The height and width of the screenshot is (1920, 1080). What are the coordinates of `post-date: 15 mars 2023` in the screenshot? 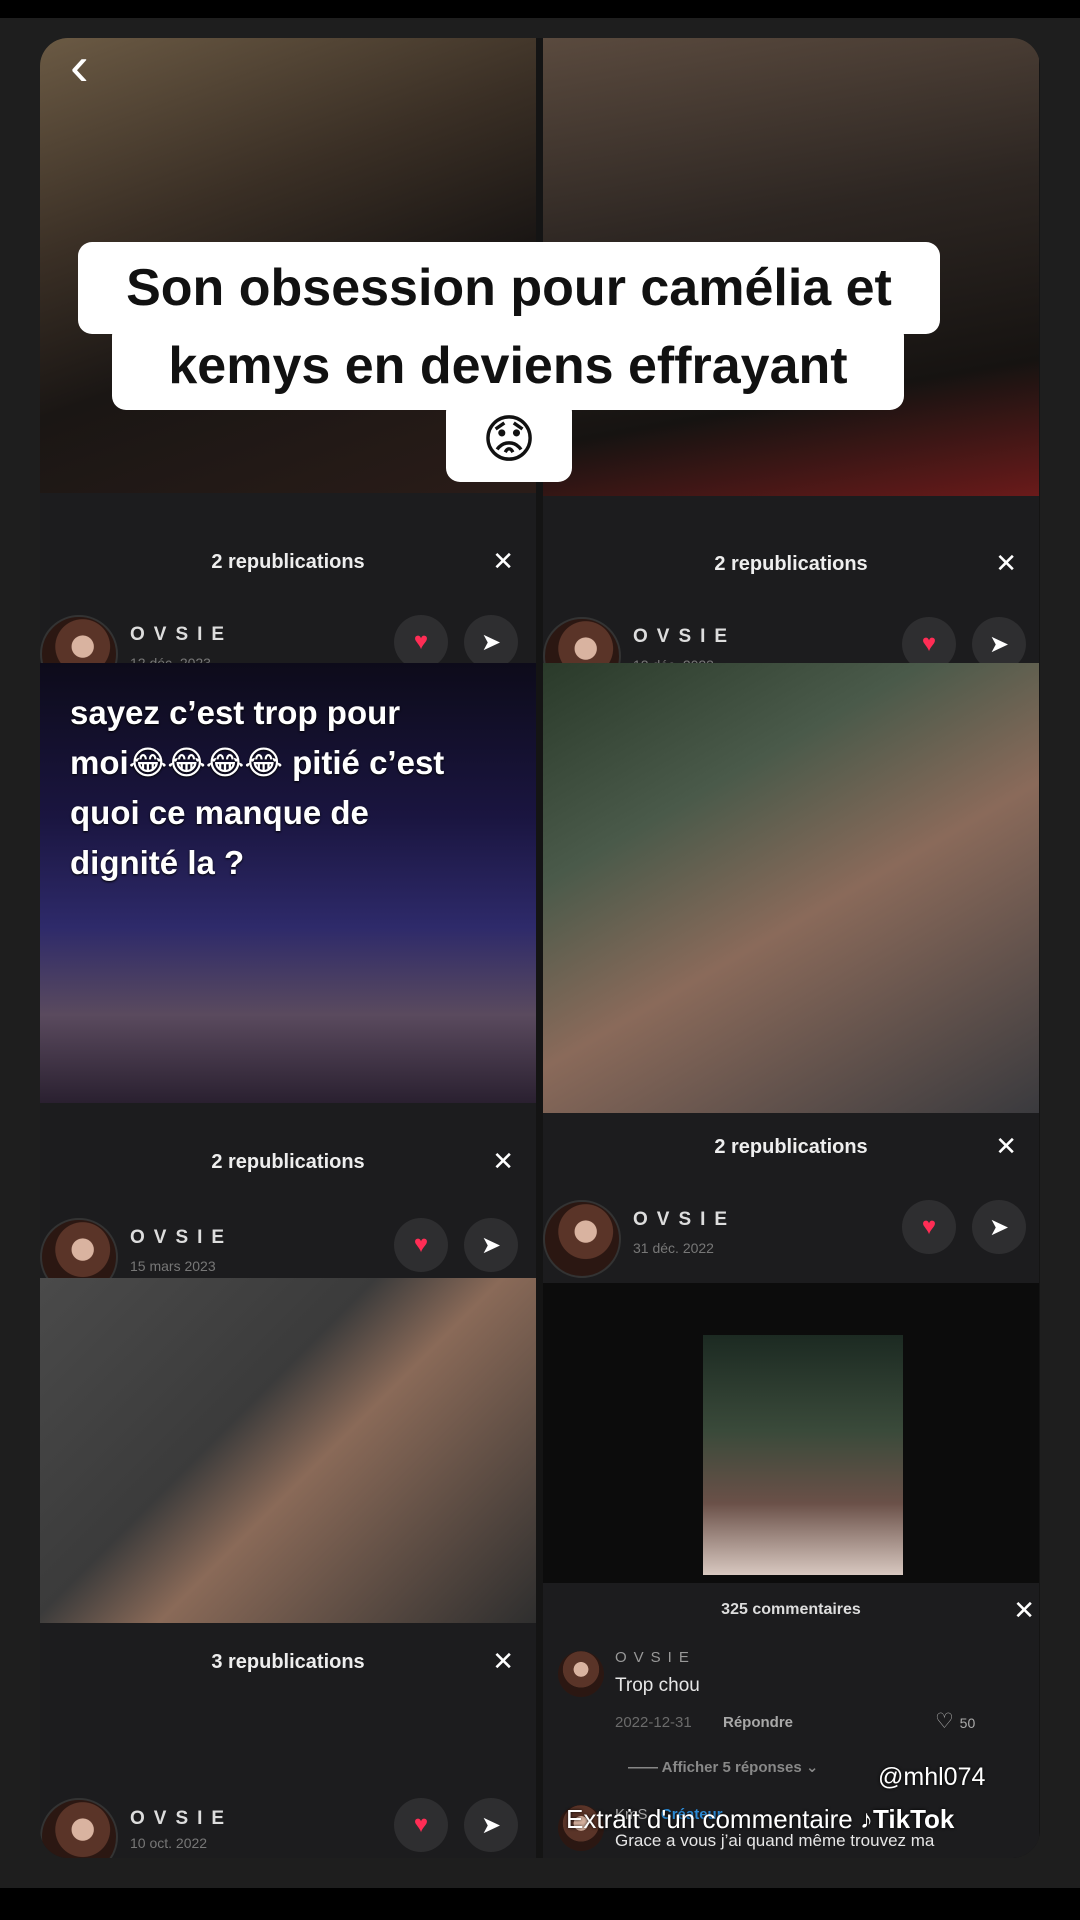 It's located at (173, 1266).